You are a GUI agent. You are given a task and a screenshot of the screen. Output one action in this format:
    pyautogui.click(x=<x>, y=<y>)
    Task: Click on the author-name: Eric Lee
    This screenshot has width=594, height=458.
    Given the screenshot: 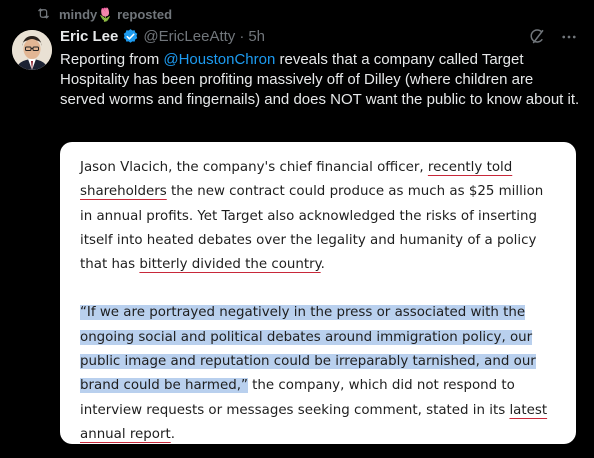 What is the action you would take?
    pyautogui.click(x=89, y=36)
    